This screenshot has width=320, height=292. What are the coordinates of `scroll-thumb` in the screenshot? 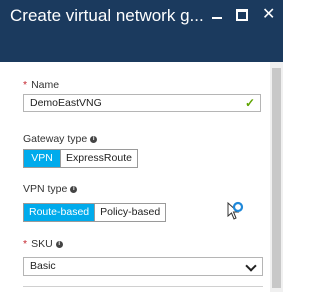 It's located at (276, 178).